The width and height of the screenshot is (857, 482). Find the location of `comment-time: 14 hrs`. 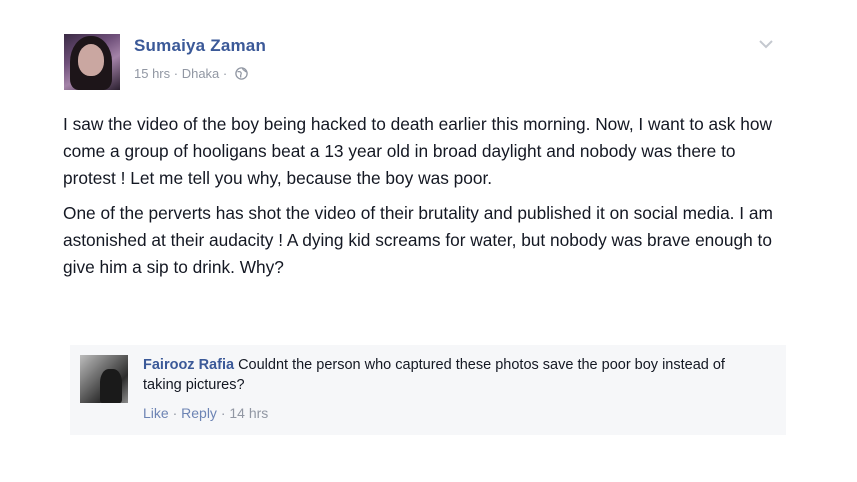

comment-time: 14 hrs is located at coordinates (248, 413).